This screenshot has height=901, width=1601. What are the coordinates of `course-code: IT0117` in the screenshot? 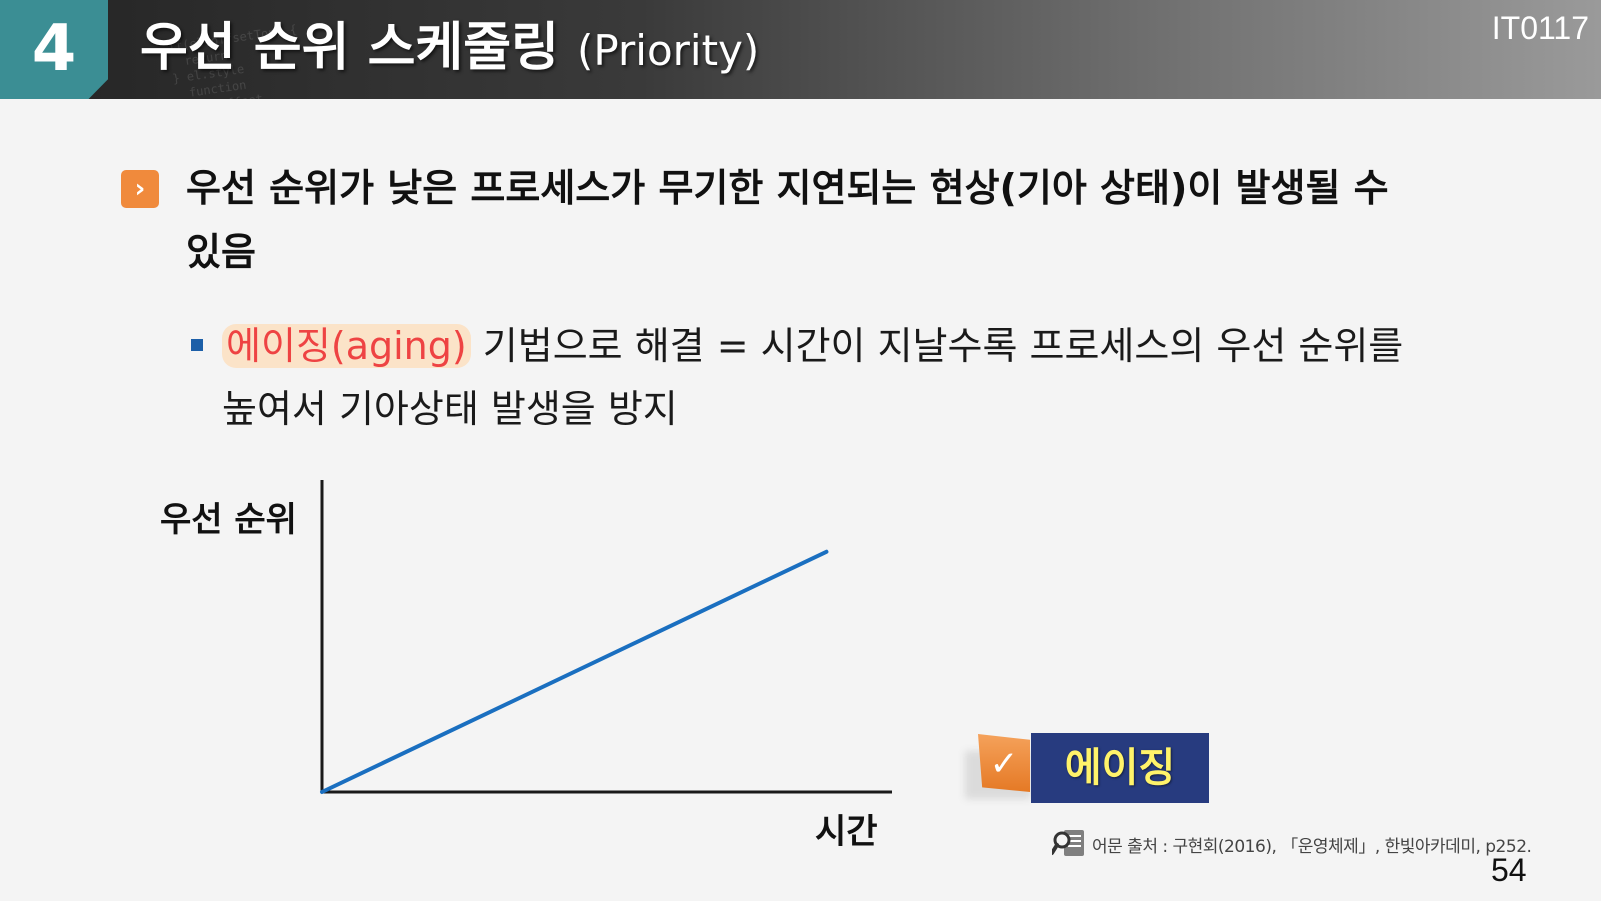 It's located at (1540, 28).